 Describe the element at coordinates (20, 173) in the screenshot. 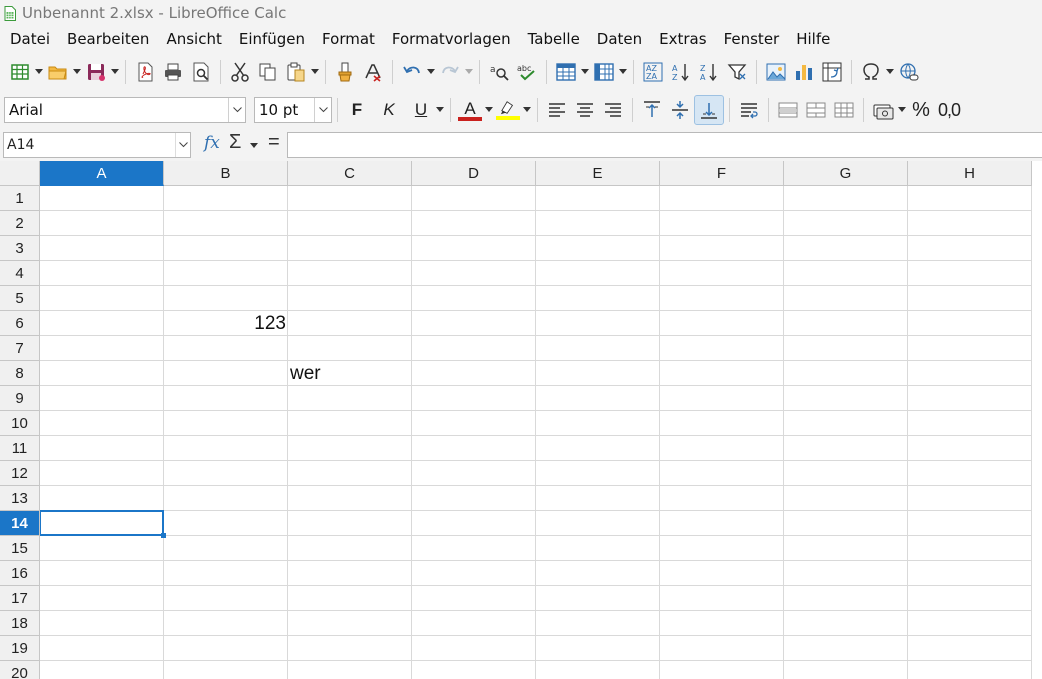

I see `select-all-corner` at that location.